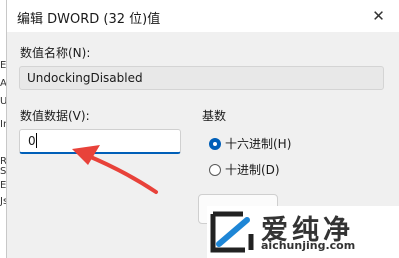 The width and height of the screenshot is (399, 258). I want to click on arrow-head, so click(86, 155).